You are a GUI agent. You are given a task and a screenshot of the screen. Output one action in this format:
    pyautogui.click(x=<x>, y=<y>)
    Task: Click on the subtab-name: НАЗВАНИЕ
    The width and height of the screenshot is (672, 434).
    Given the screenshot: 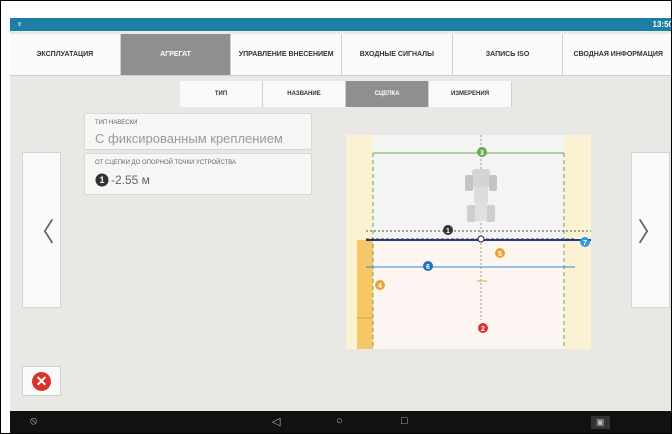 What is the action you would take?
    pyautogui.click(x=304, y=94)
    